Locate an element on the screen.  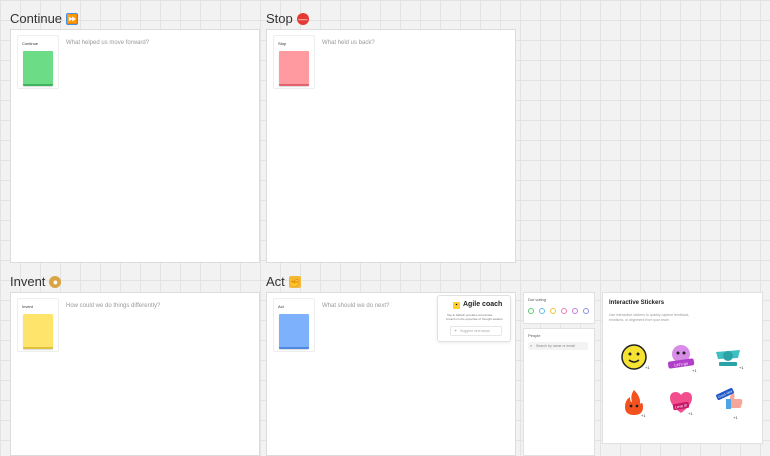
good-idea-count: +1 is located at coordinates (735, 417).